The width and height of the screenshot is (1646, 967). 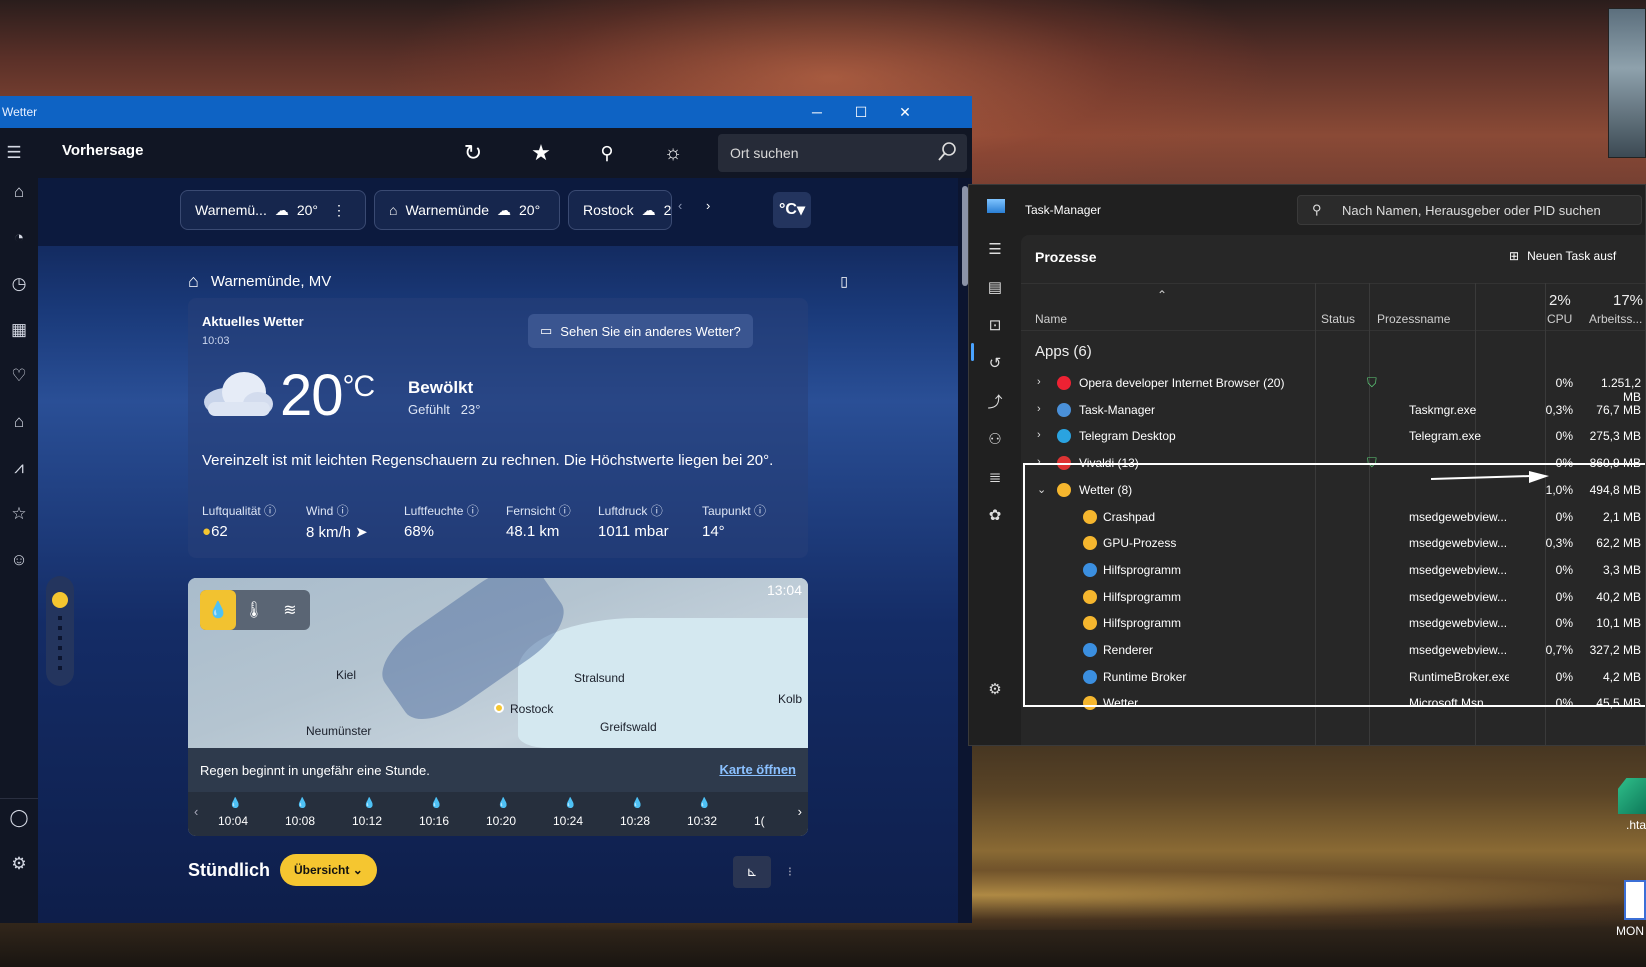 I want to click on feedback-label: Sehen Sie ein anderes Wetter?, so click(x=650, y=331).